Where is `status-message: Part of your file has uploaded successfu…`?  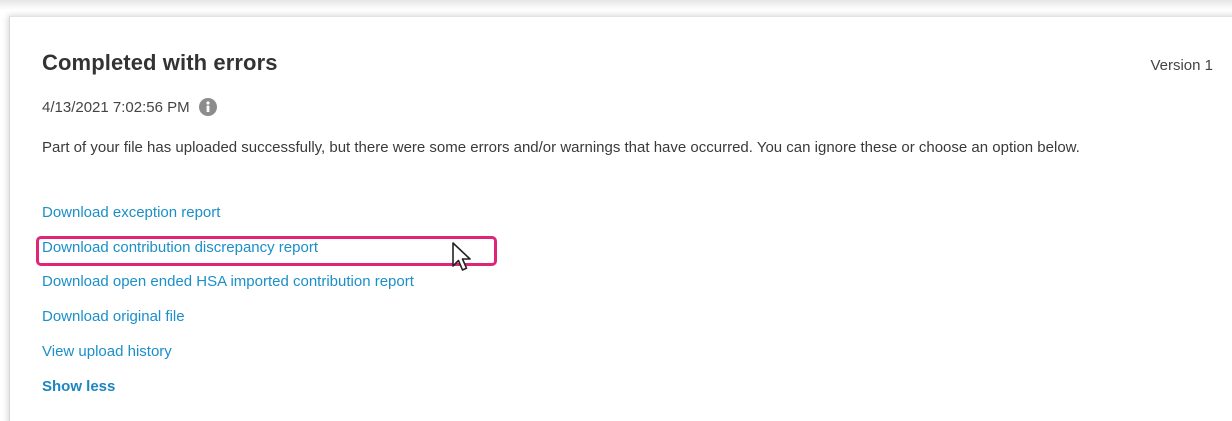 status-message: Part of your file has uploaded successfu… is located at coordinates (561, 147).